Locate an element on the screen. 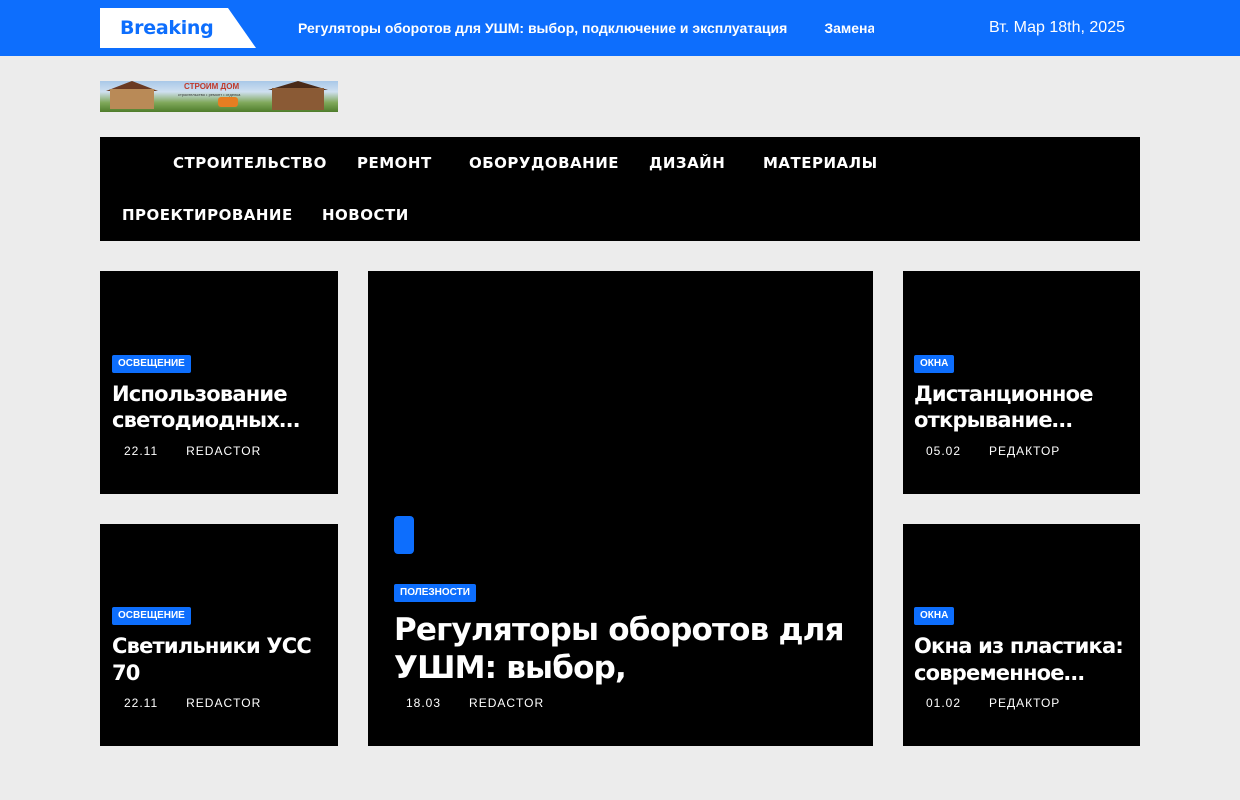 The height and width of the screenshot is (800, 1240). post-title: Светильники УСС 70 is located at coordinates (222, 661).